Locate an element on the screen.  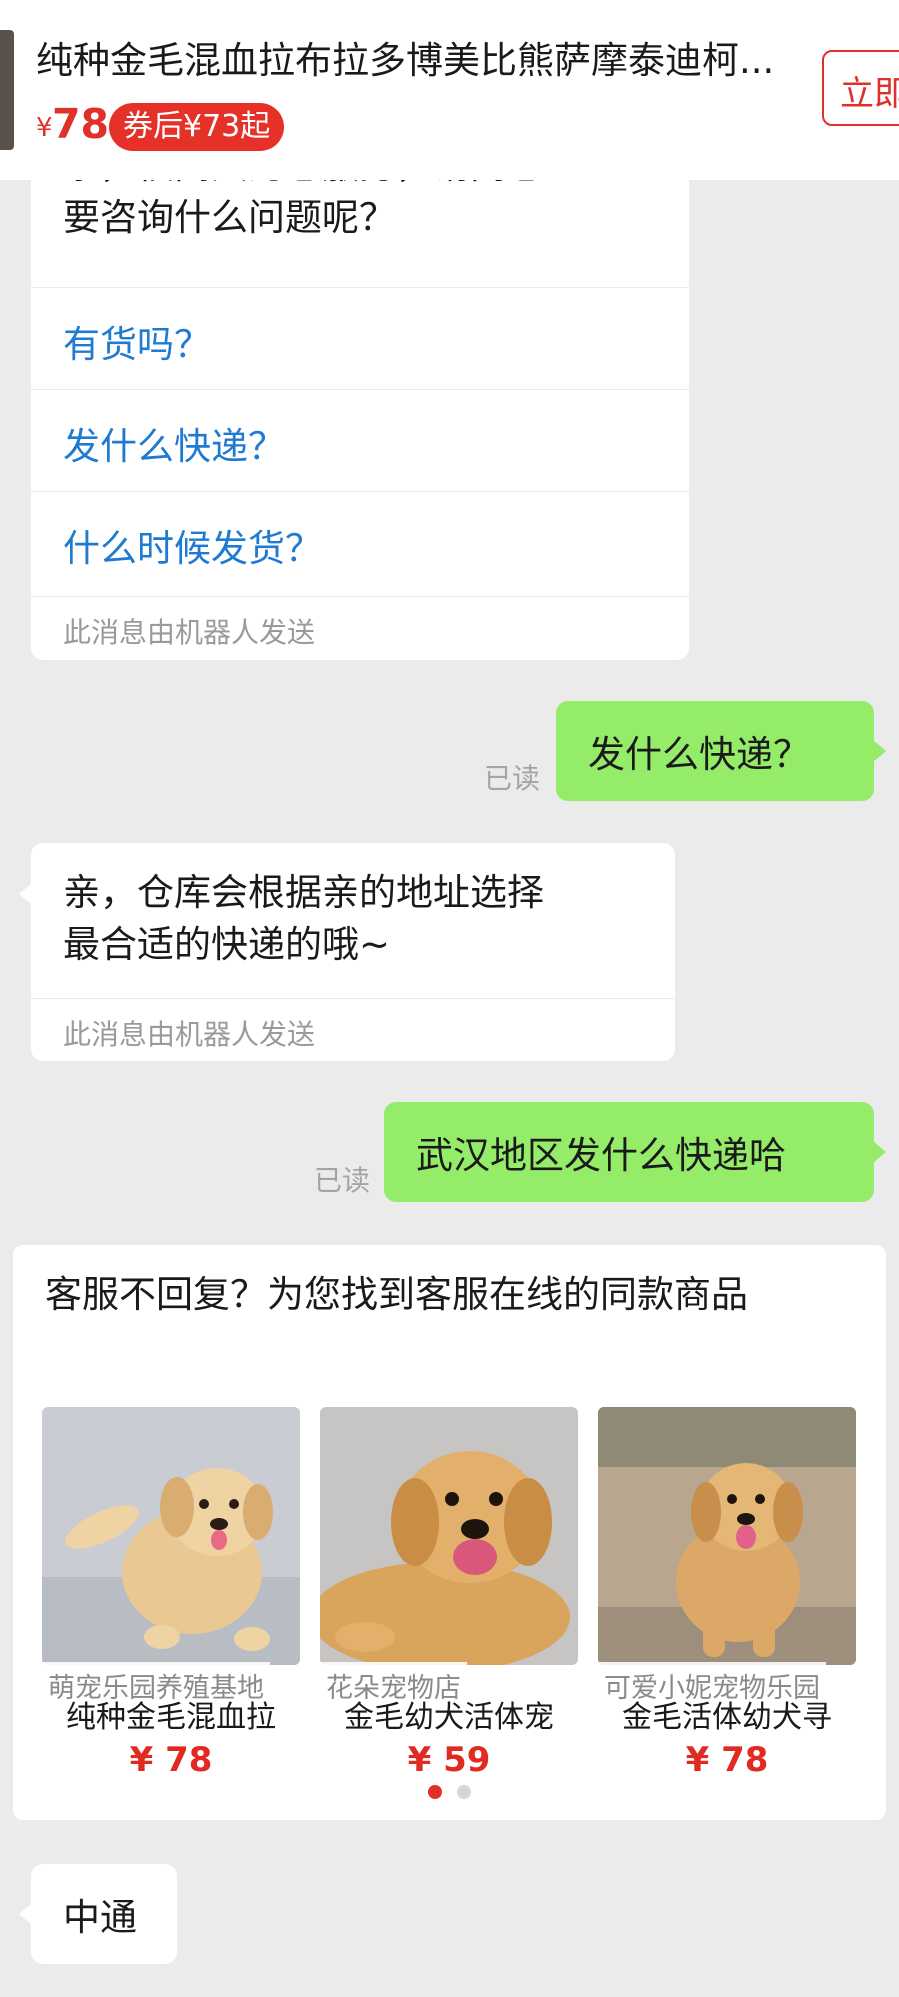
quick-question-in-stock: 有货吗？ is located at coordinates (360, 338).